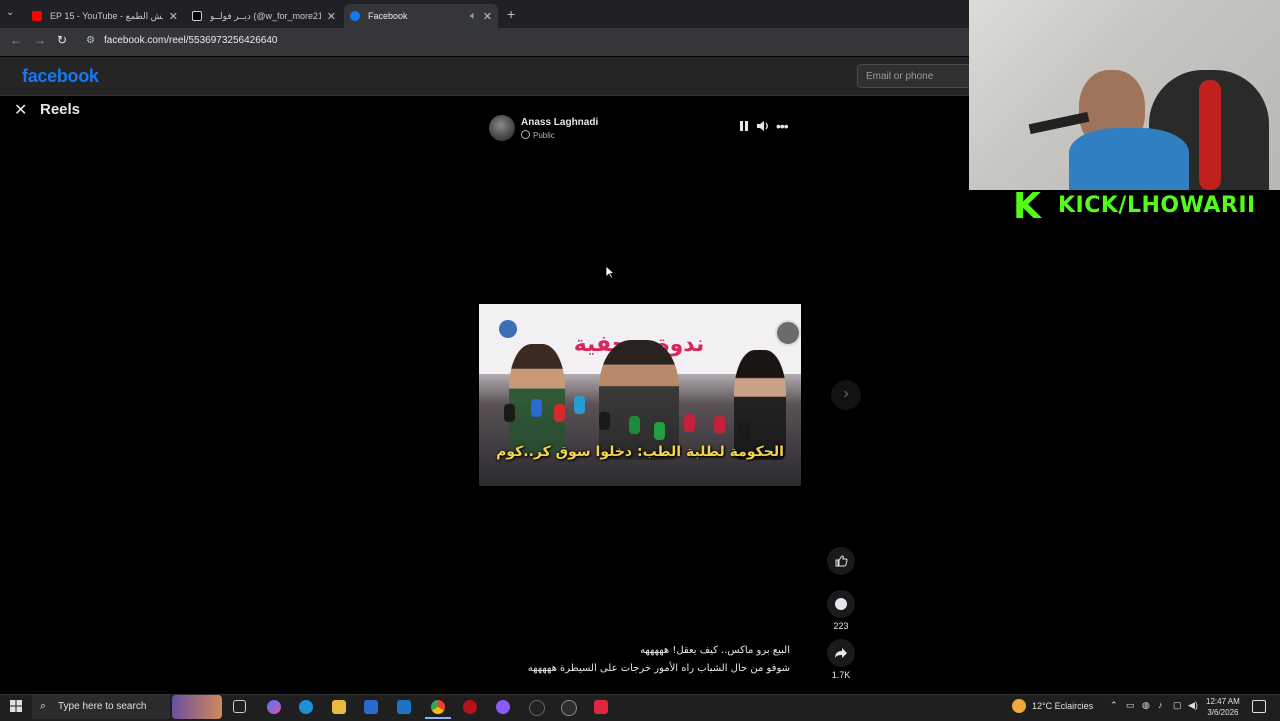 This screenshot has height=721, width=1280. I want to click on comments-count: 223, so click(841, 626).